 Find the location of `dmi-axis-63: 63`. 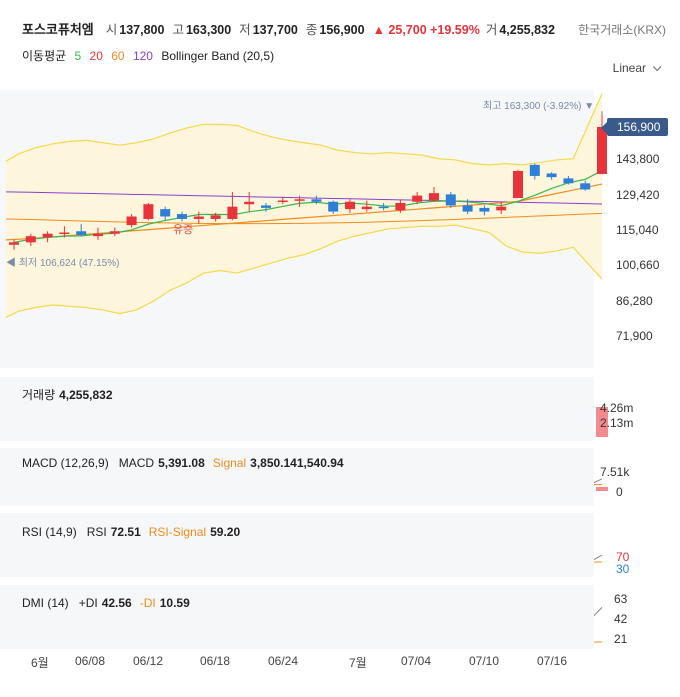

dmi-axis-63: 63 is located at coordinates (621, 599).